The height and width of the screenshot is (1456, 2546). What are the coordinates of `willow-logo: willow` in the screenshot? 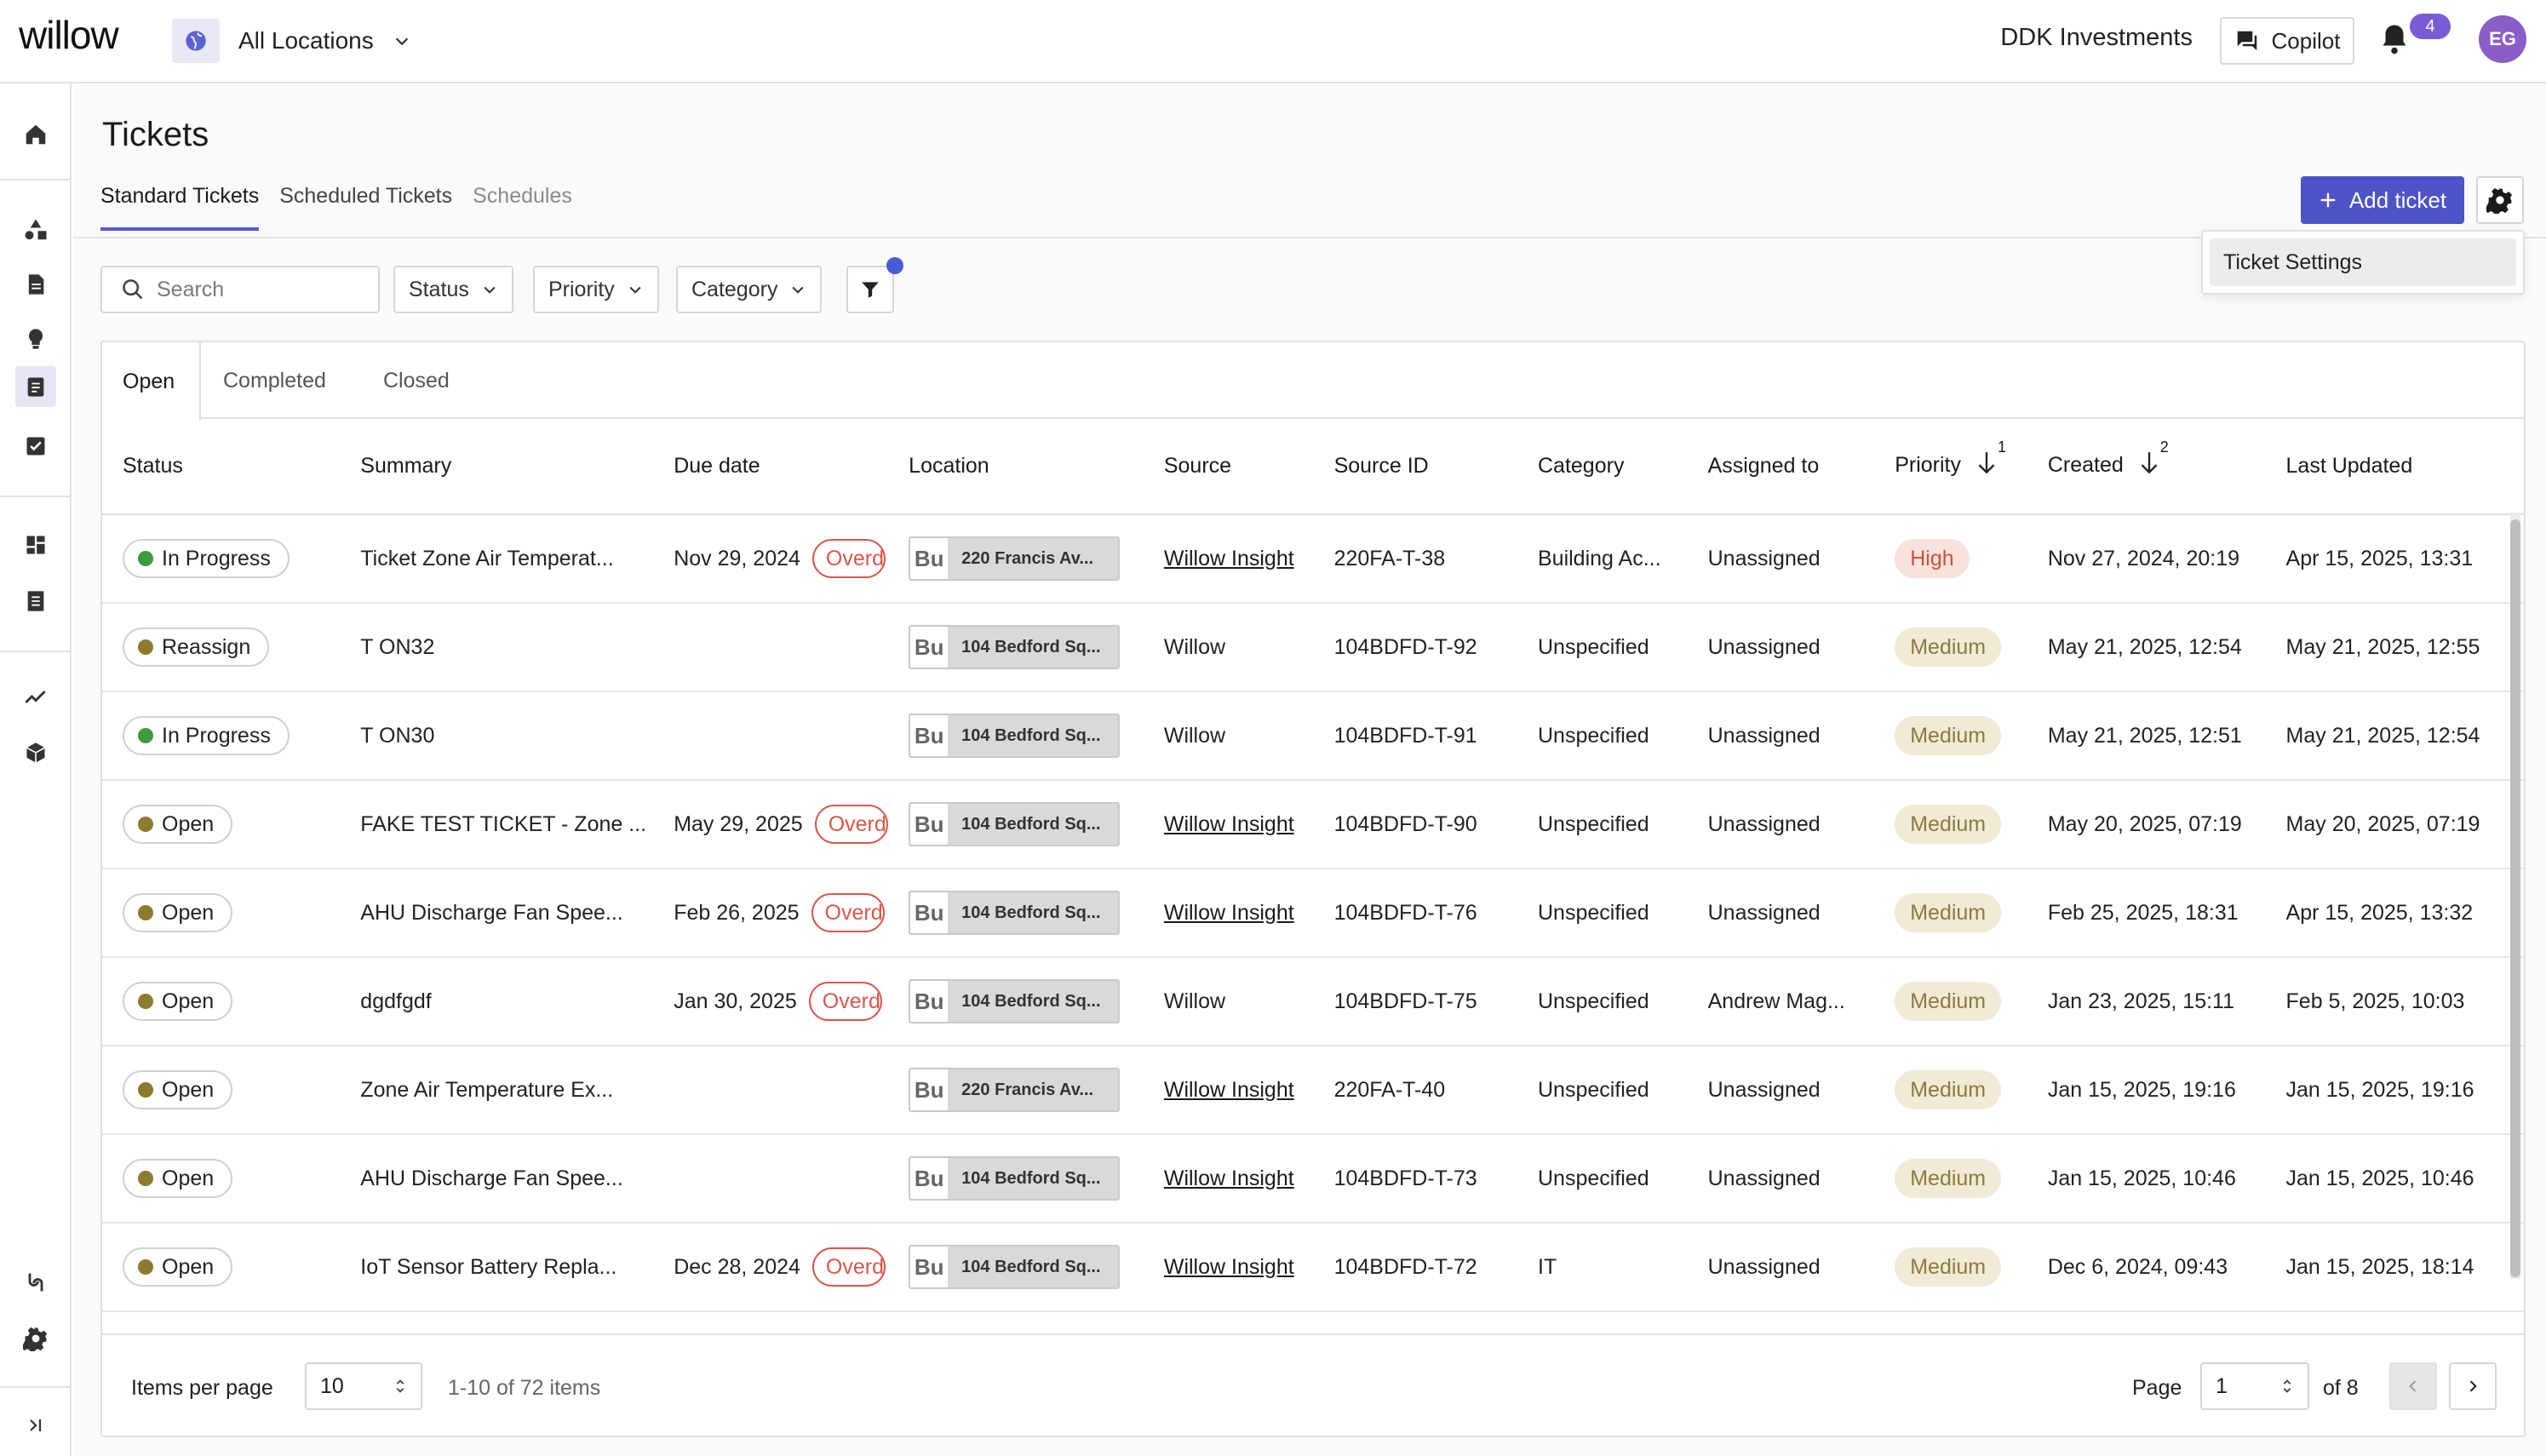 It's located at (69, 35).